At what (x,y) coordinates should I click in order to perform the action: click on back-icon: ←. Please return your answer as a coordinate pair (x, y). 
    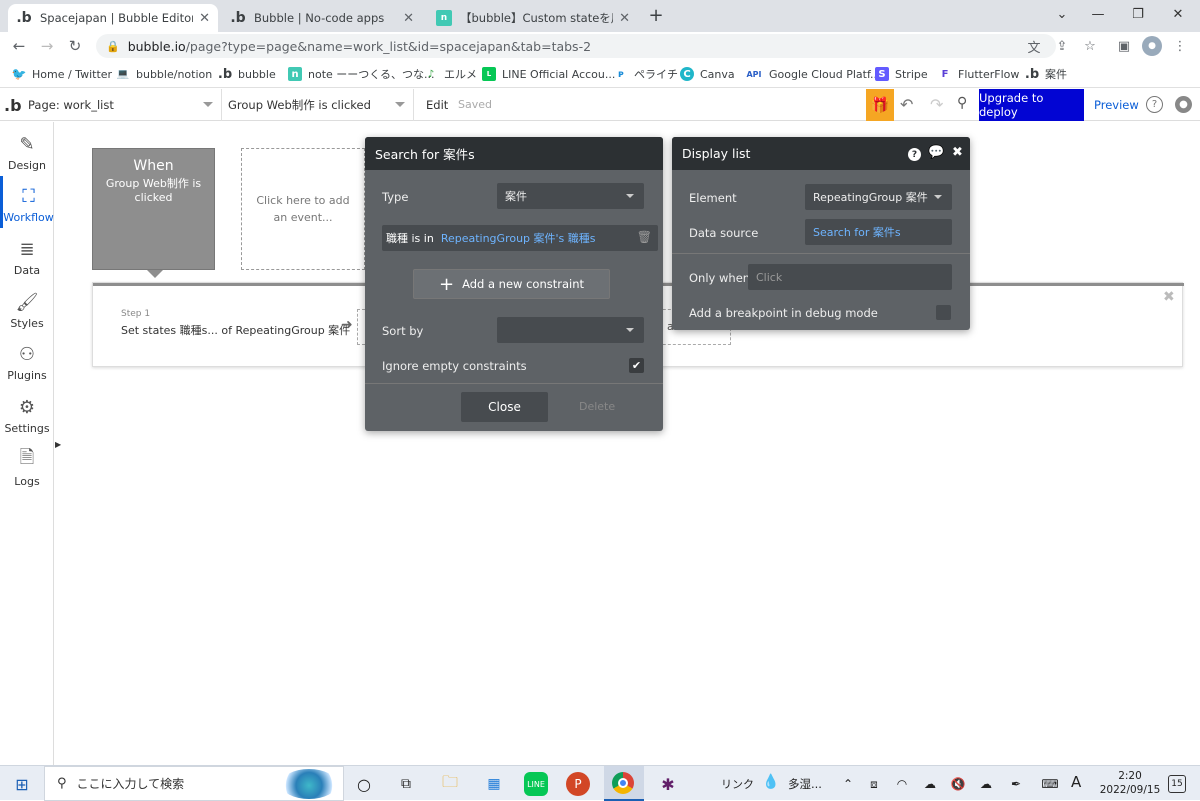
    Looking at the image, I should click on (19, 46).